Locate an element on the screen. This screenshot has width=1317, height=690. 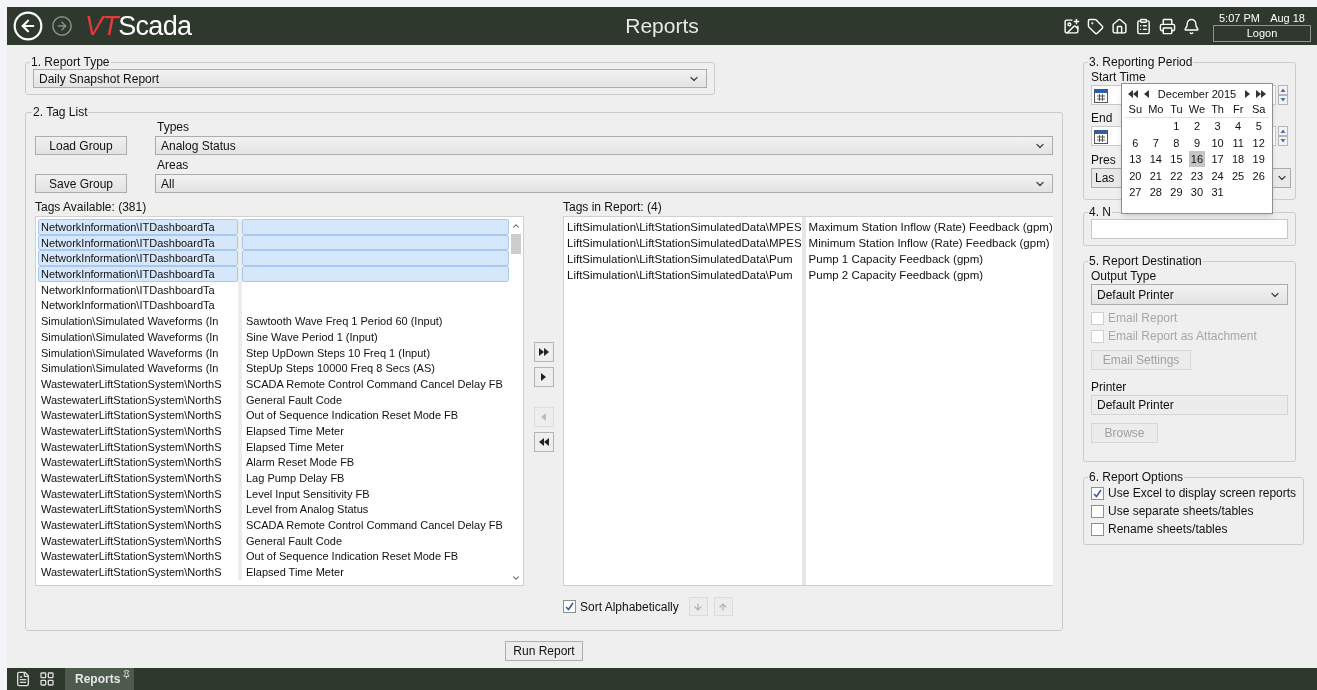
dropdown: All is located at coordinates (604, 183).